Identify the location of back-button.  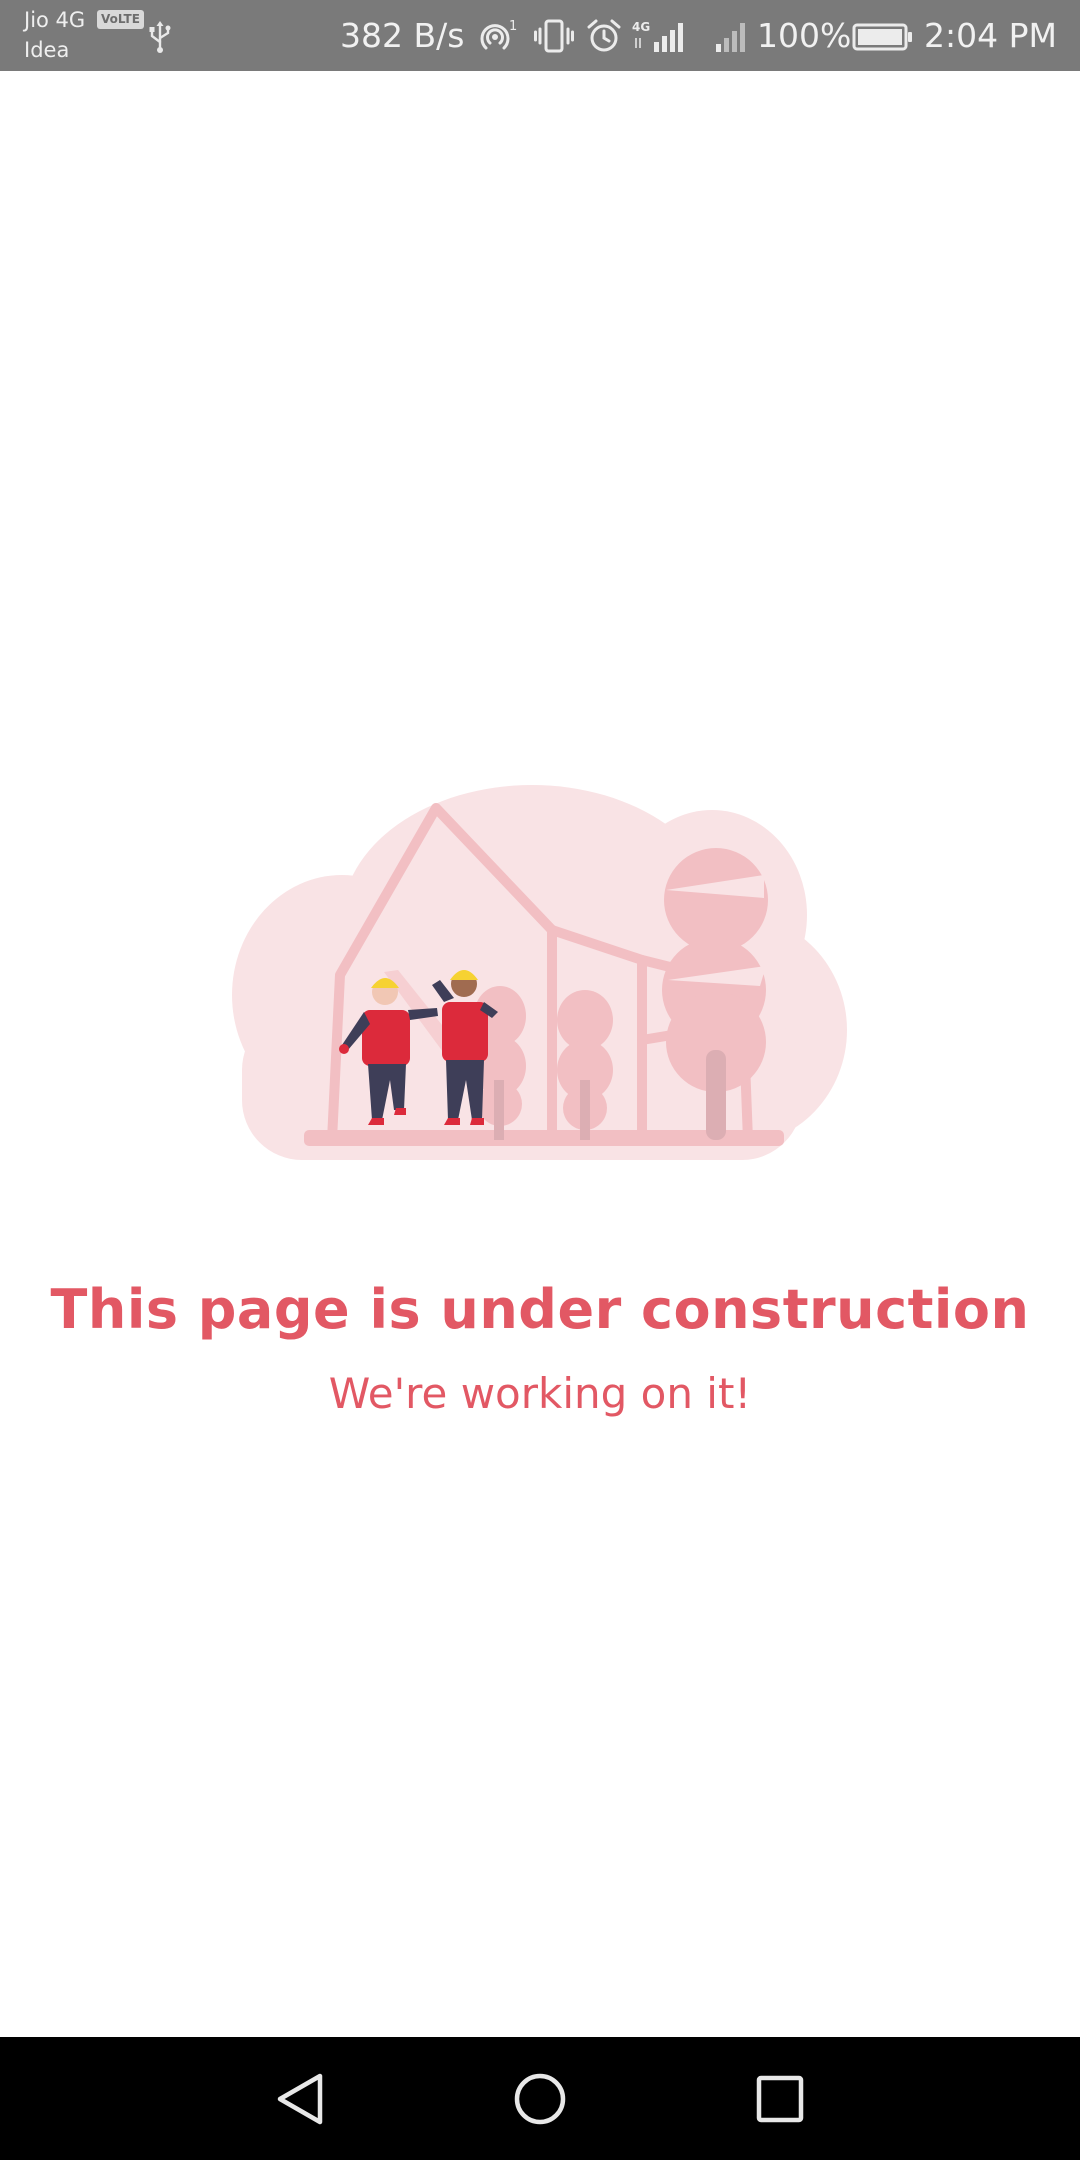
(300, 2099).